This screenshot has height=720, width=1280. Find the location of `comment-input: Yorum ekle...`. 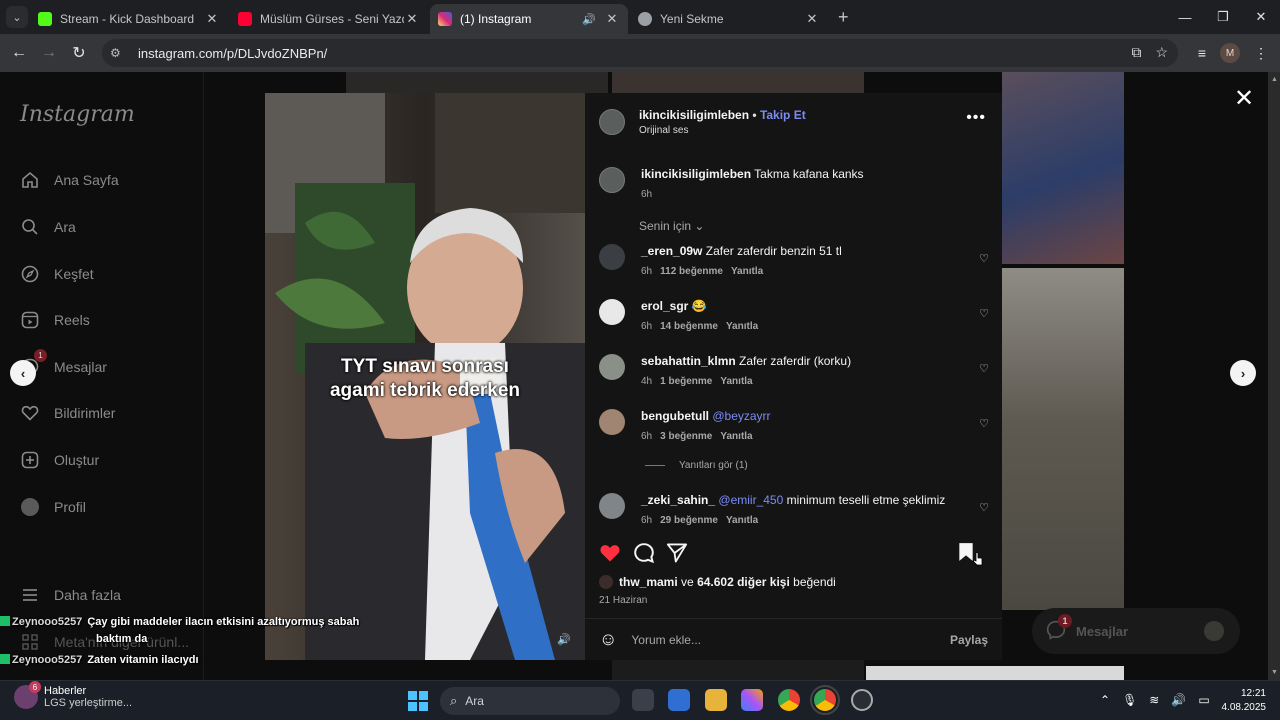

comment-input: Yorum ekle... is located at coordinates (666, 640).